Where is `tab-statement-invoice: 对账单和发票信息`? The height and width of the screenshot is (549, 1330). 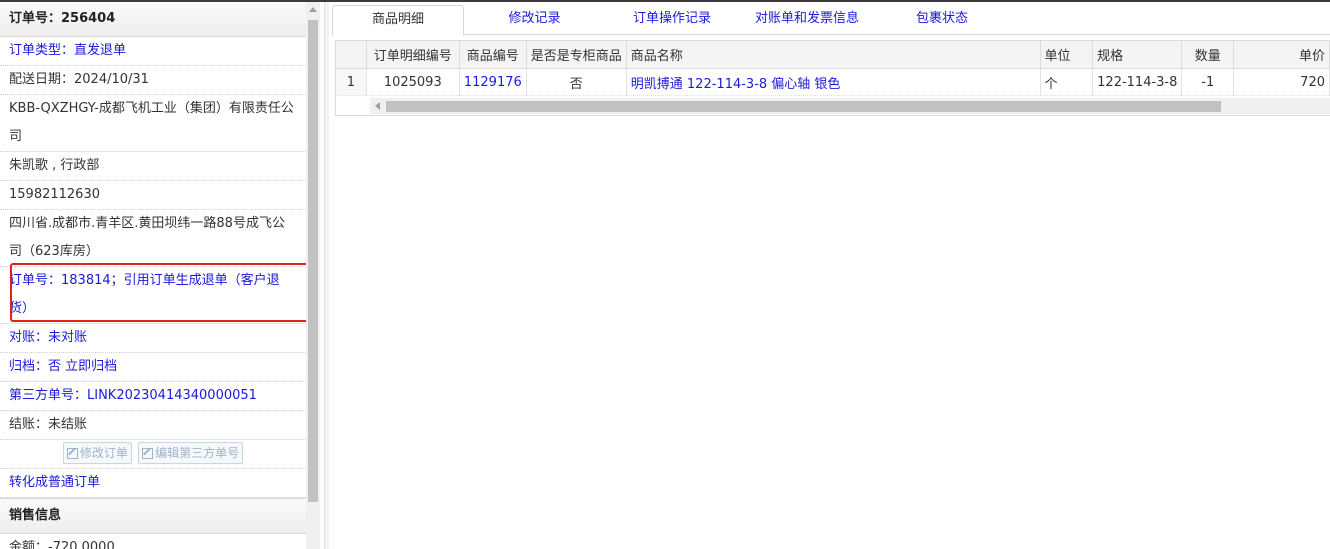
tab-statement-invoice: 对账单和发票信息 is located at coordinates (807, 19).